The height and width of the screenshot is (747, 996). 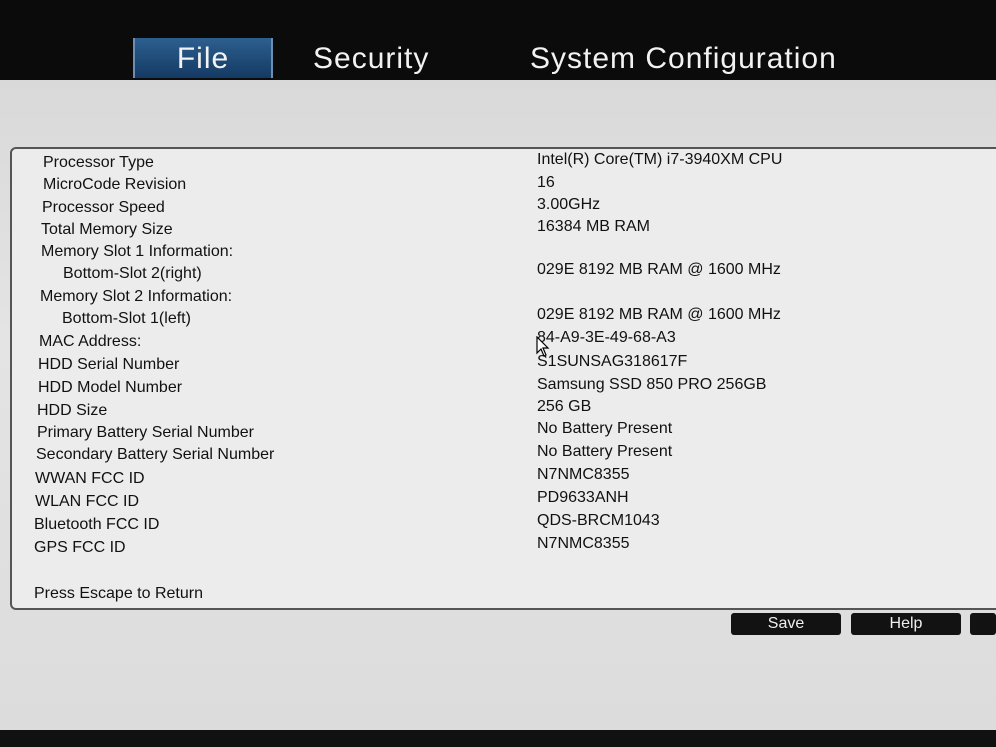 I want to click on row-label: Secondary Battery Serial Number, so click(x=155, y=454).